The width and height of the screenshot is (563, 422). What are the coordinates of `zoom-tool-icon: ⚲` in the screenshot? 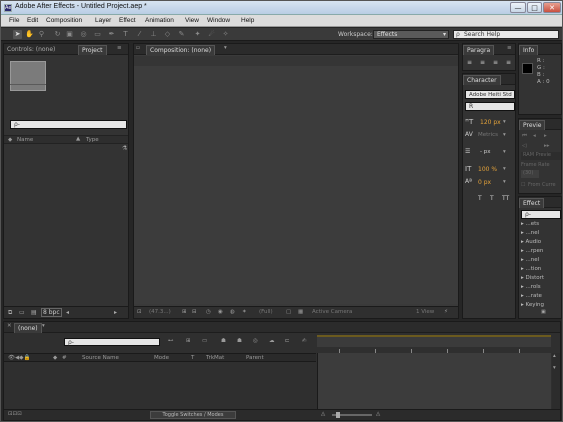 It's located at (41, 34).